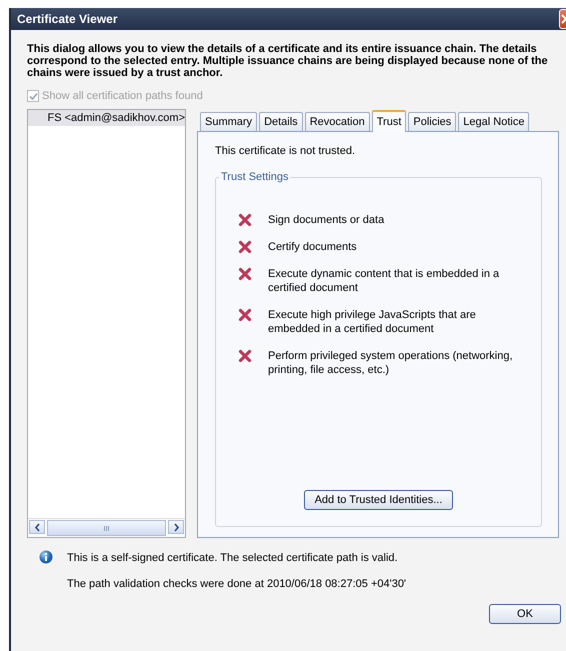  What do you see at coordinates (67, 19) in the screenshot?
I see `window-title: Certificate Viewer` at bounding box center [67, 19].